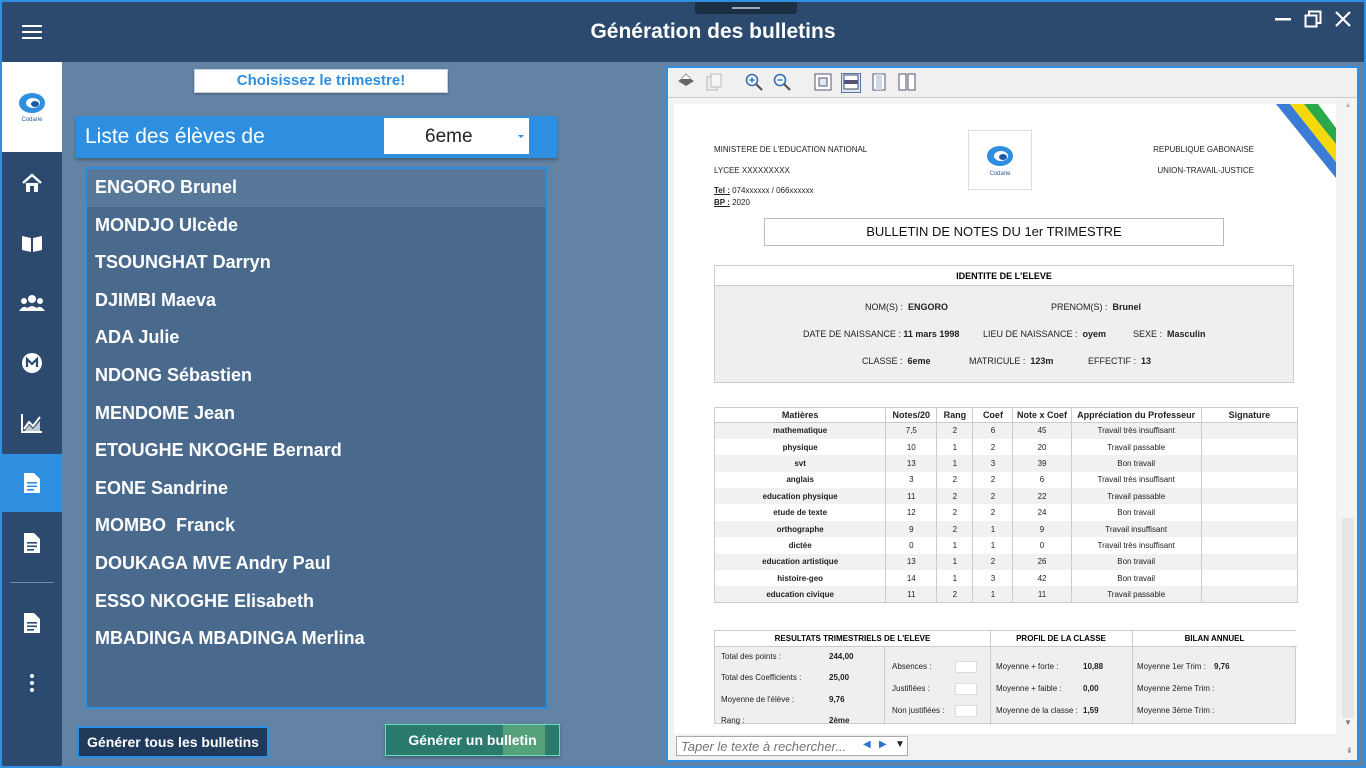 This screenshot has width=1366, height=768. What do you see at coordinates (800, 545) in the screenshot?
I see `grades-cell: dictée` at bounding box center [800, 545].